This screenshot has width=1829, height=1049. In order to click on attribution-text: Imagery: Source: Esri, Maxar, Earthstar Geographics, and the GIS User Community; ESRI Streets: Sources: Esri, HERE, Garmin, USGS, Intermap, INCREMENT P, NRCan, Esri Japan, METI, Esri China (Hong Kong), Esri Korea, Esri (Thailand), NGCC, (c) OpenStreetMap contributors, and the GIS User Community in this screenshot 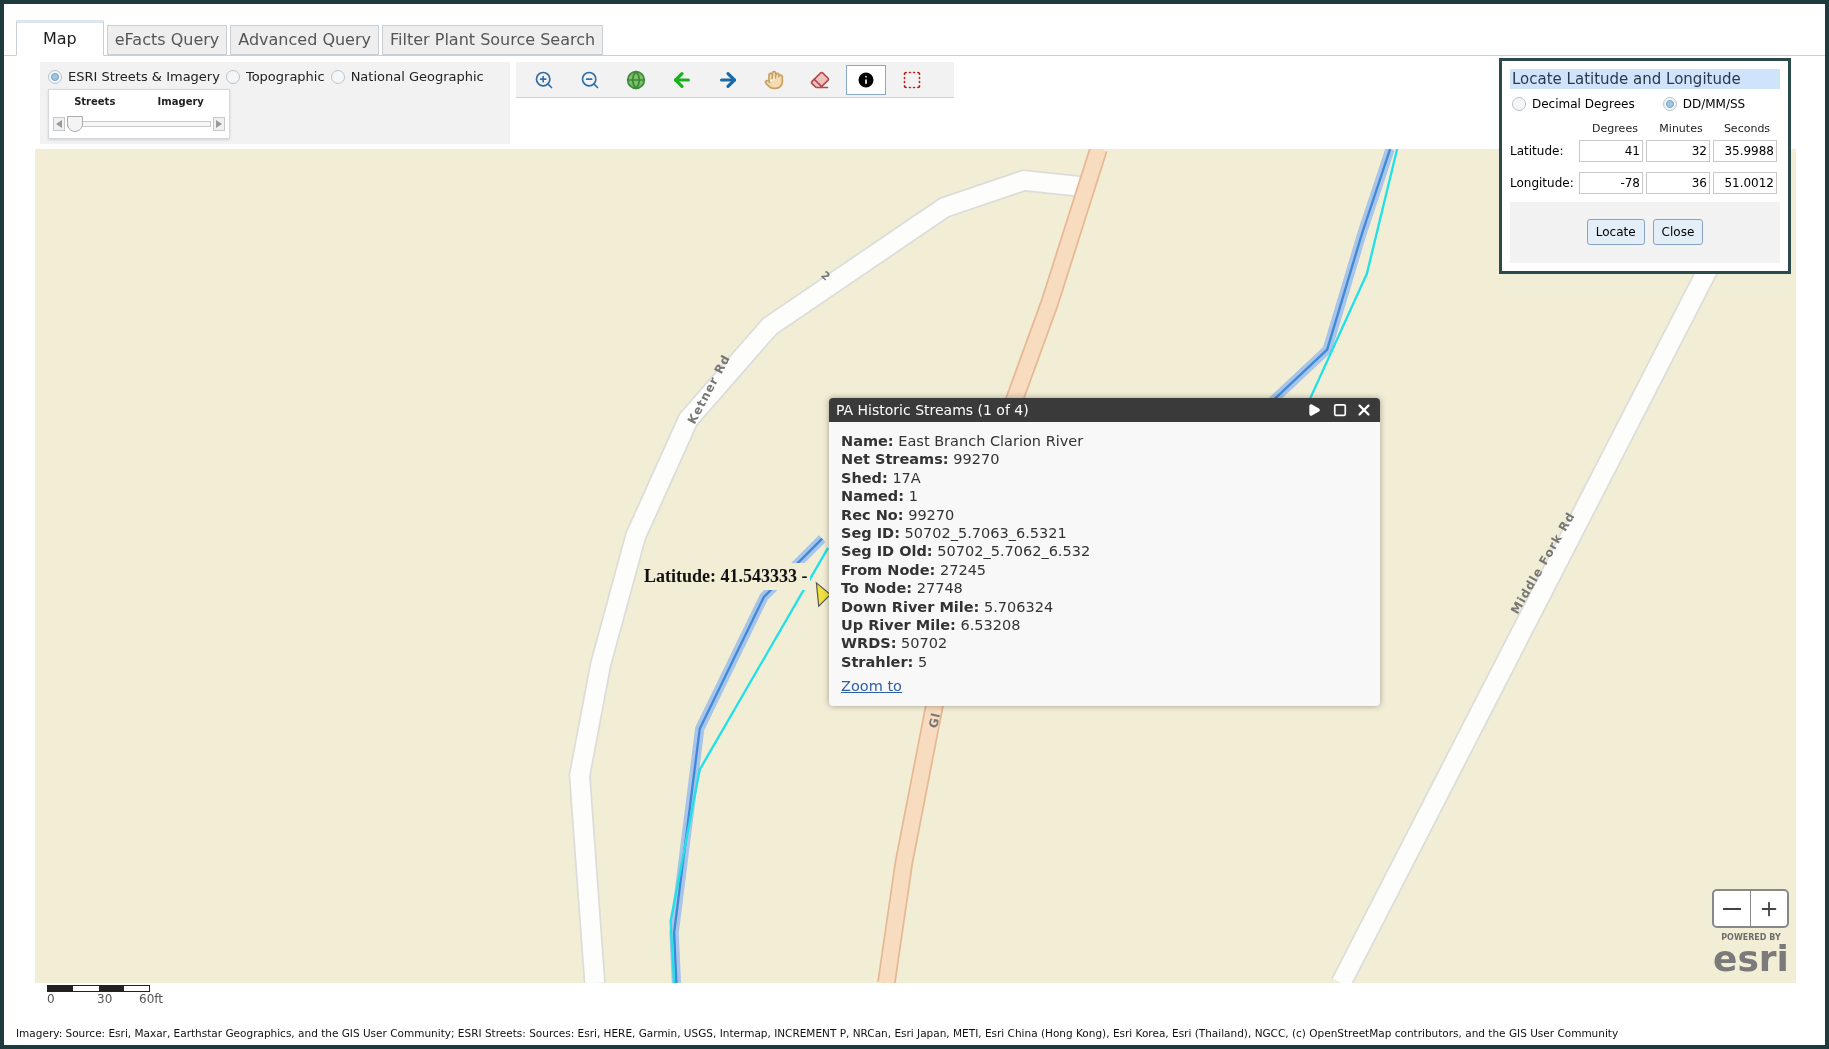, I will do `click(817, 1033)`.